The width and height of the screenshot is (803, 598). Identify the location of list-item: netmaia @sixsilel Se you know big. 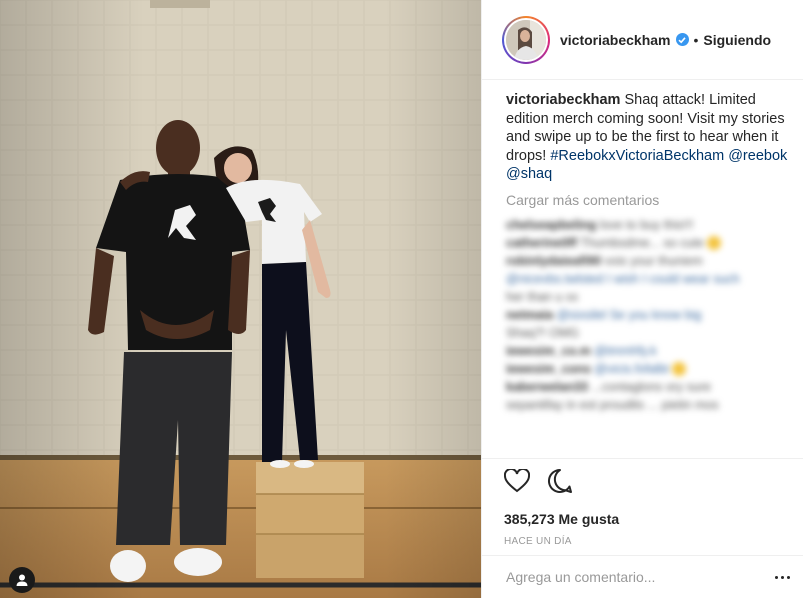
(604, 314).